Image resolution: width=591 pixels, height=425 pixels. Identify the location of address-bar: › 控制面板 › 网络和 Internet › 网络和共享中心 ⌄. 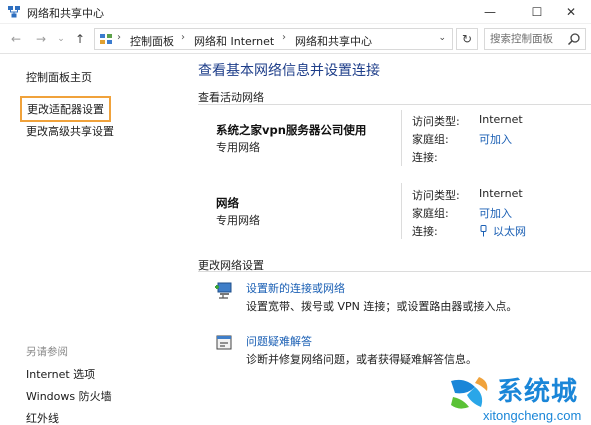
(273, 39).